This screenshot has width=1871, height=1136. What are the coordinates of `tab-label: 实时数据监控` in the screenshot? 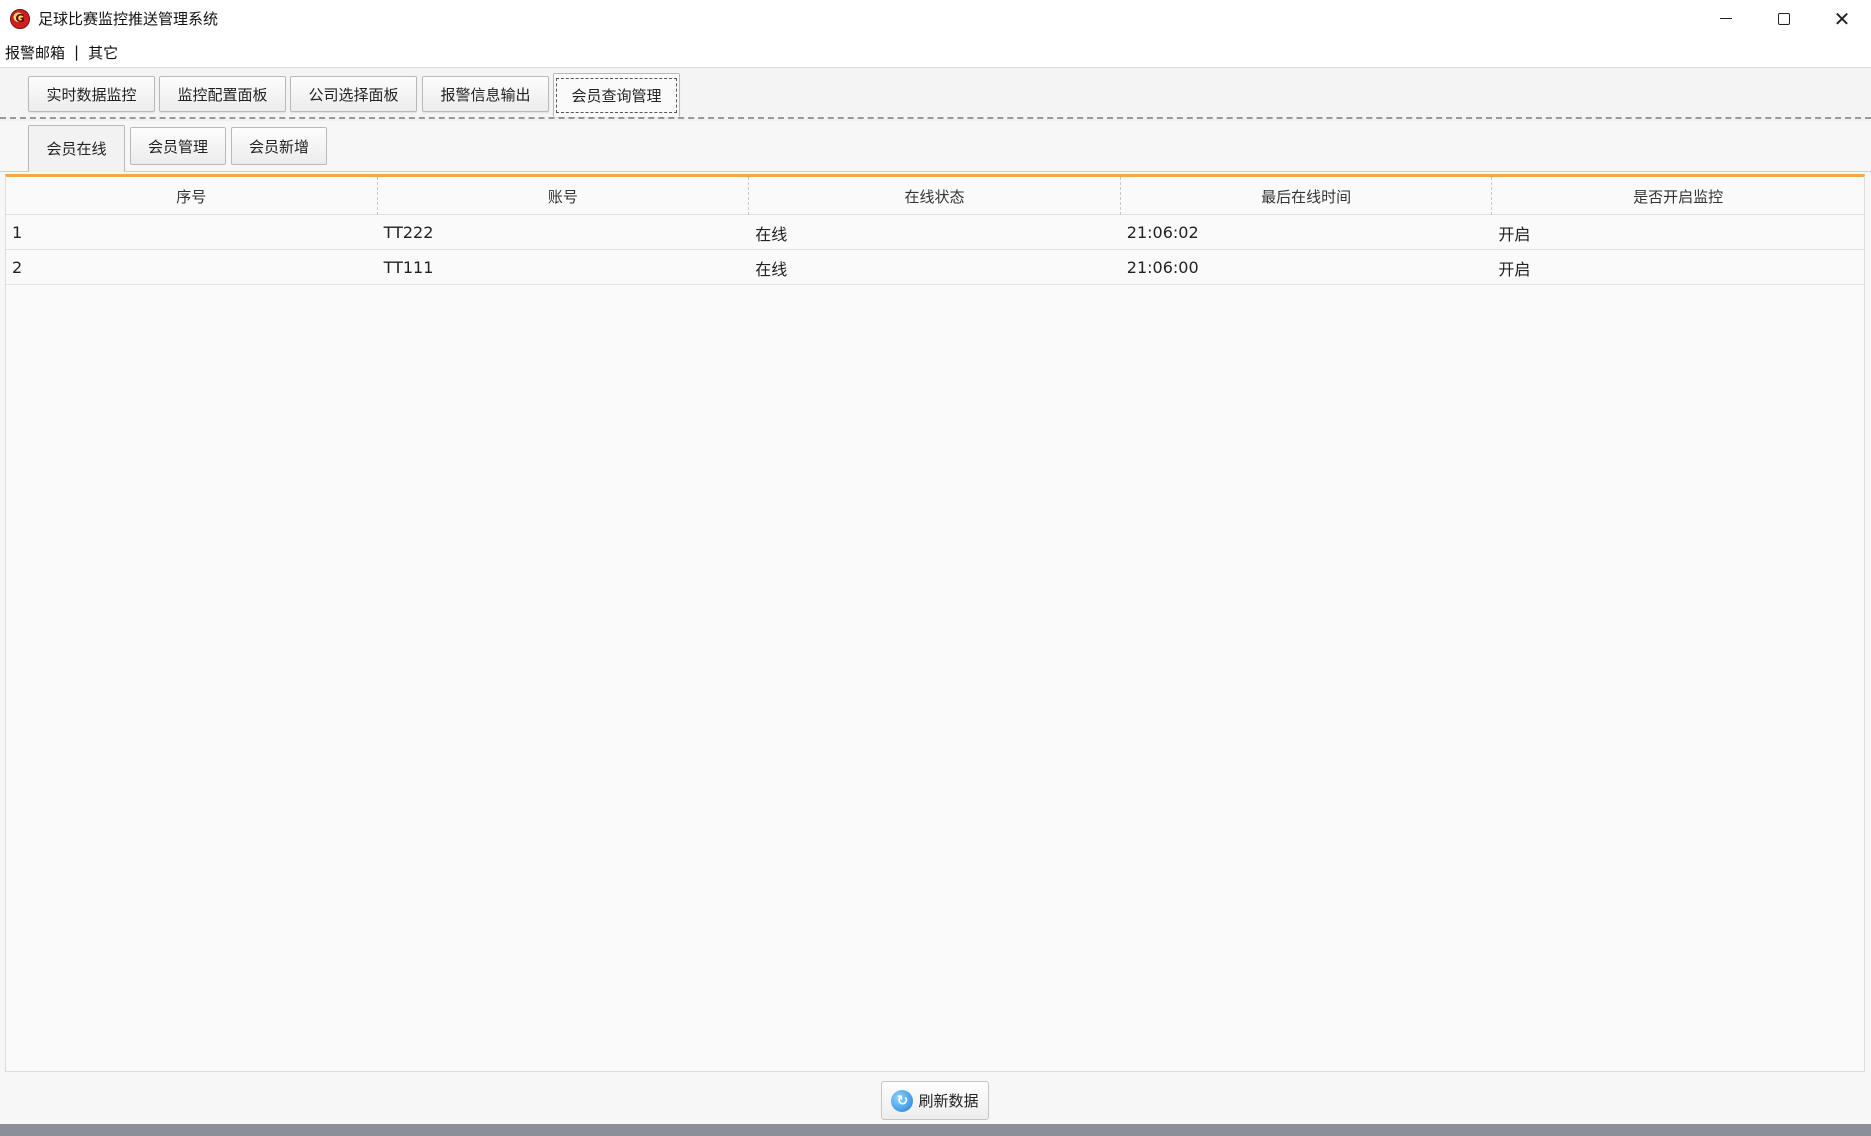 It's located at (91, 94).